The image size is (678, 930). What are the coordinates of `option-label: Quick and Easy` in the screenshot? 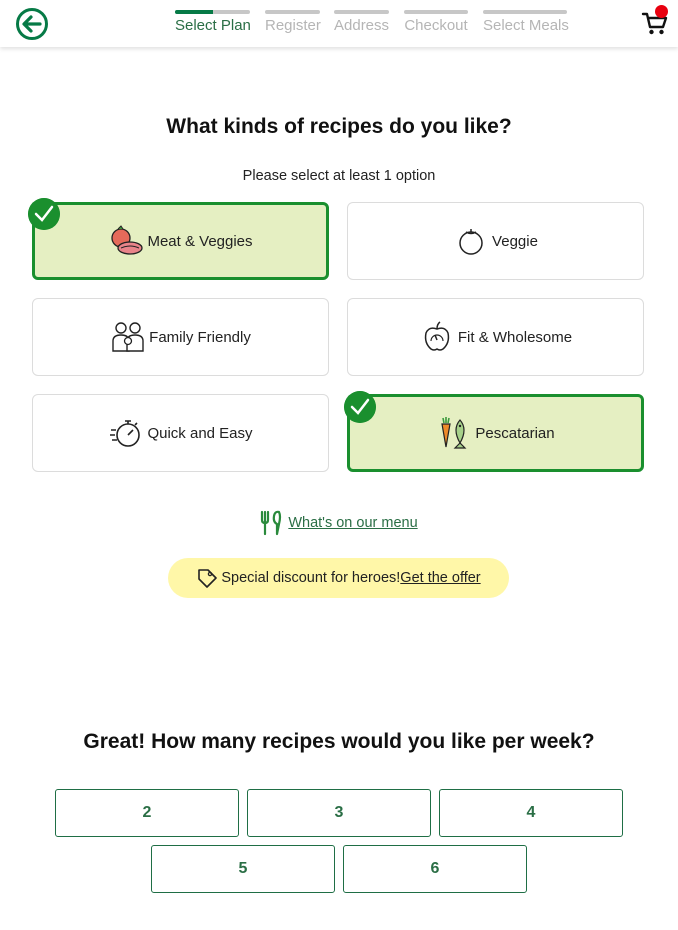 It's located at (200, 433).